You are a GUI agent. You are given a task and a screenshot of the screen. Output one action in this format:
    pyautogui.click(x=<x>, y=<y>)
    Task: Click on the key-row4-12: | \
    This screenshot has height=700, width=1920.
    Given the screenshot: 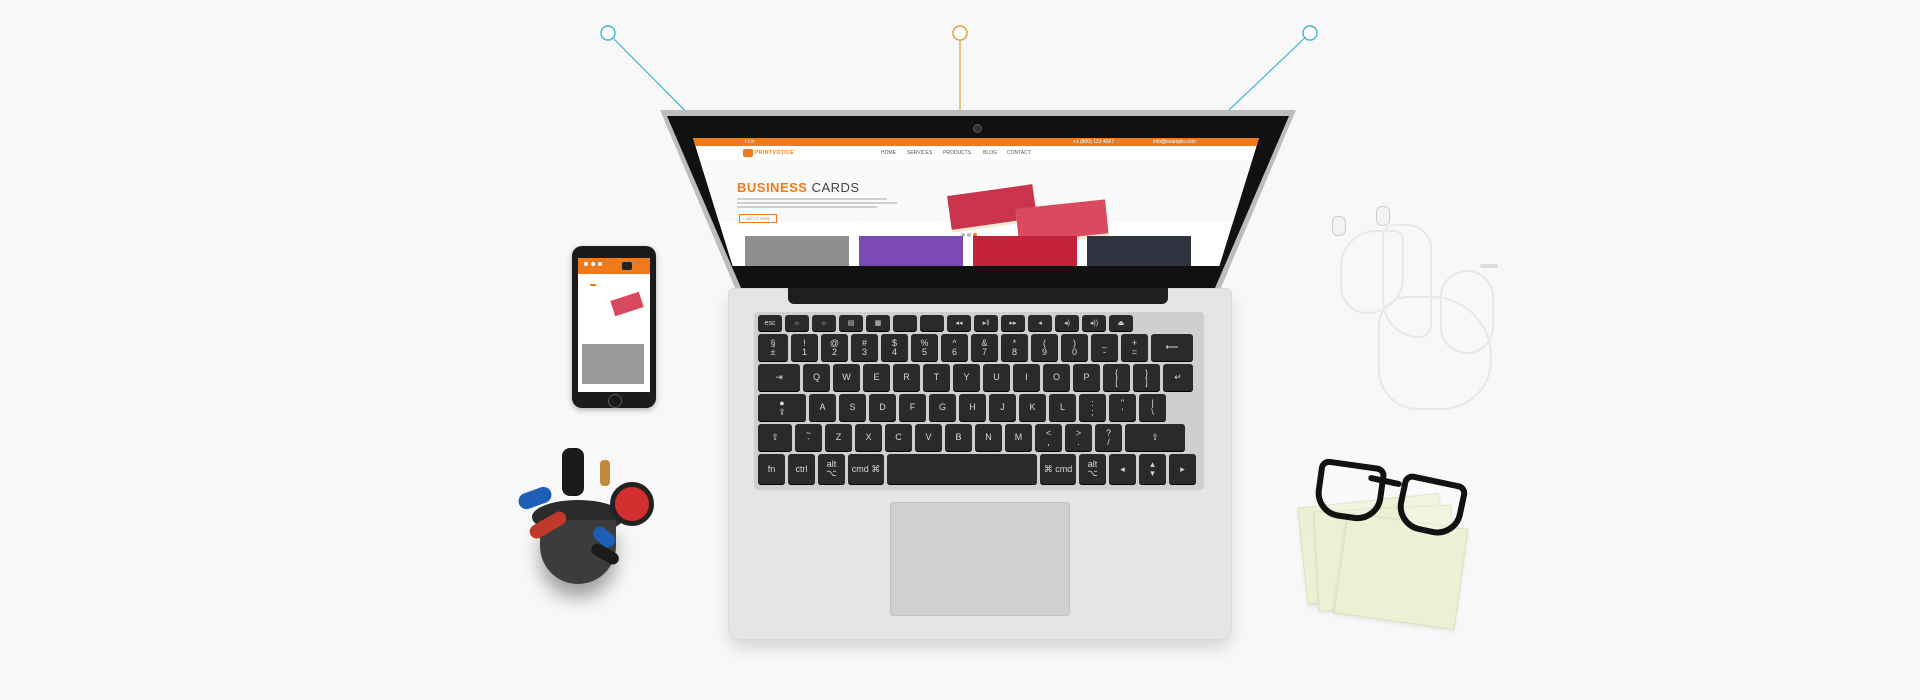 What is the action you would take?
    pyautogui.click(x=1152, y=407)
    